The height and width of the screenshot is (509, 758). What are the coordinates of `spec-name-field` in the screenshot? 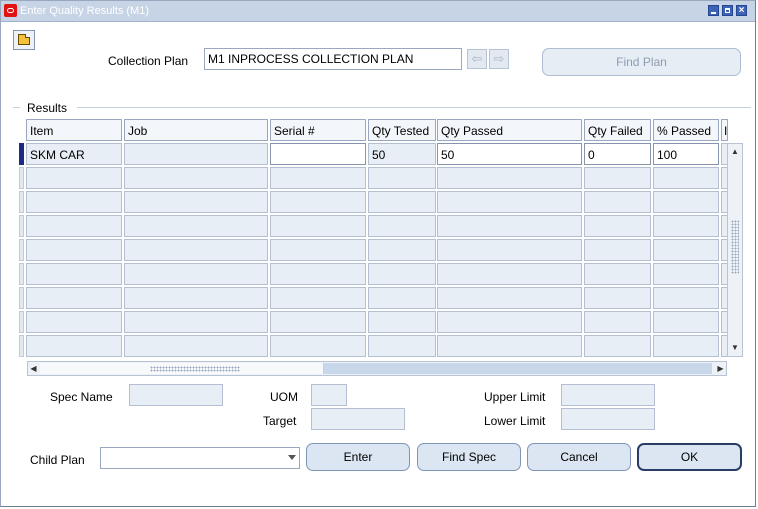 It's located at (176, 395).